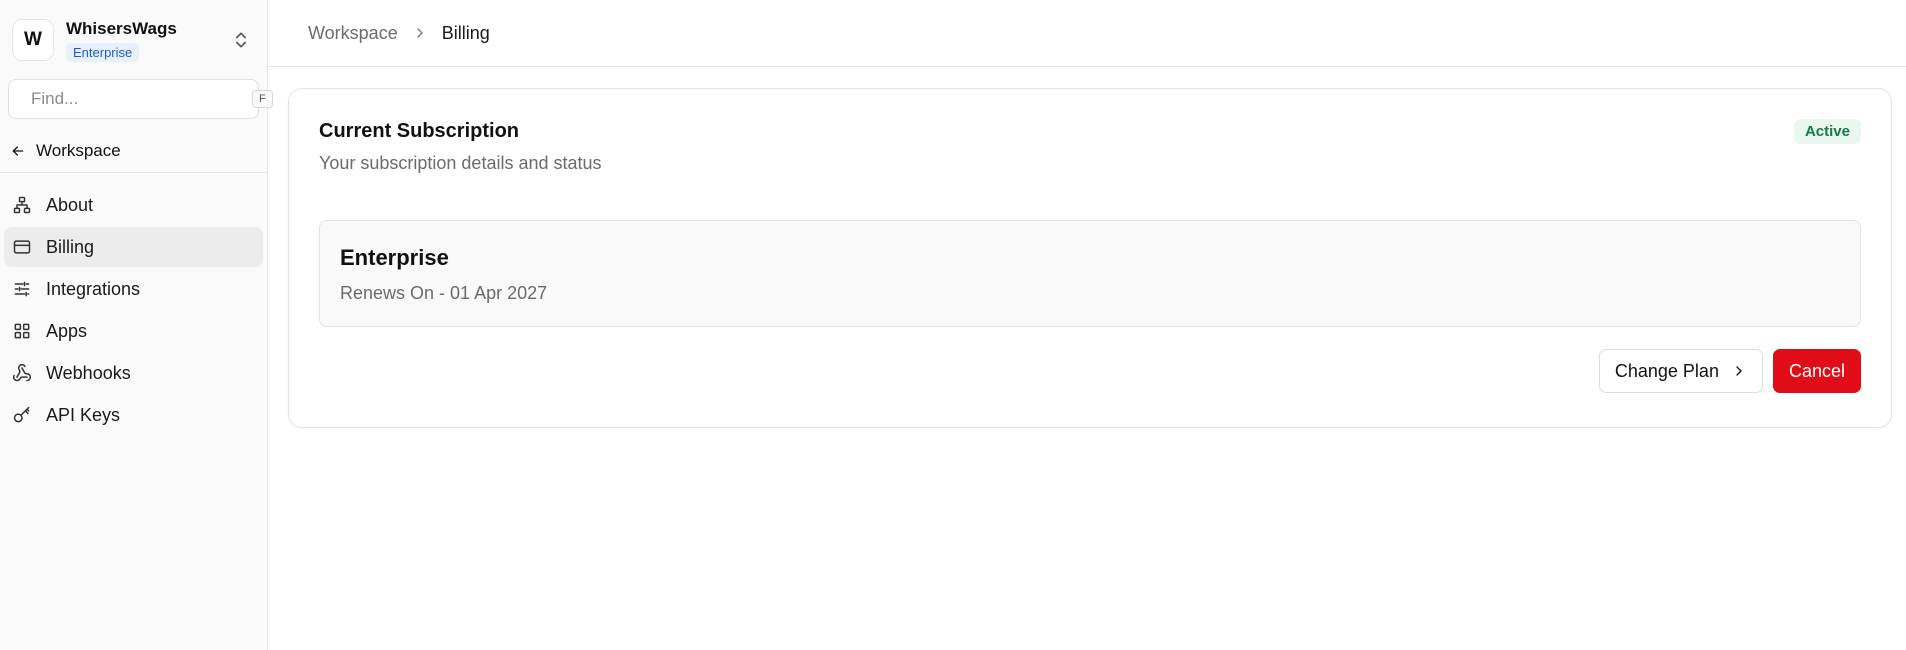 The image size is (1906, 650). What do you see at coordinates (133, 151) in the screenshot?
I see `back-to-workspace: Workspace` at bounding box center [133, 151].